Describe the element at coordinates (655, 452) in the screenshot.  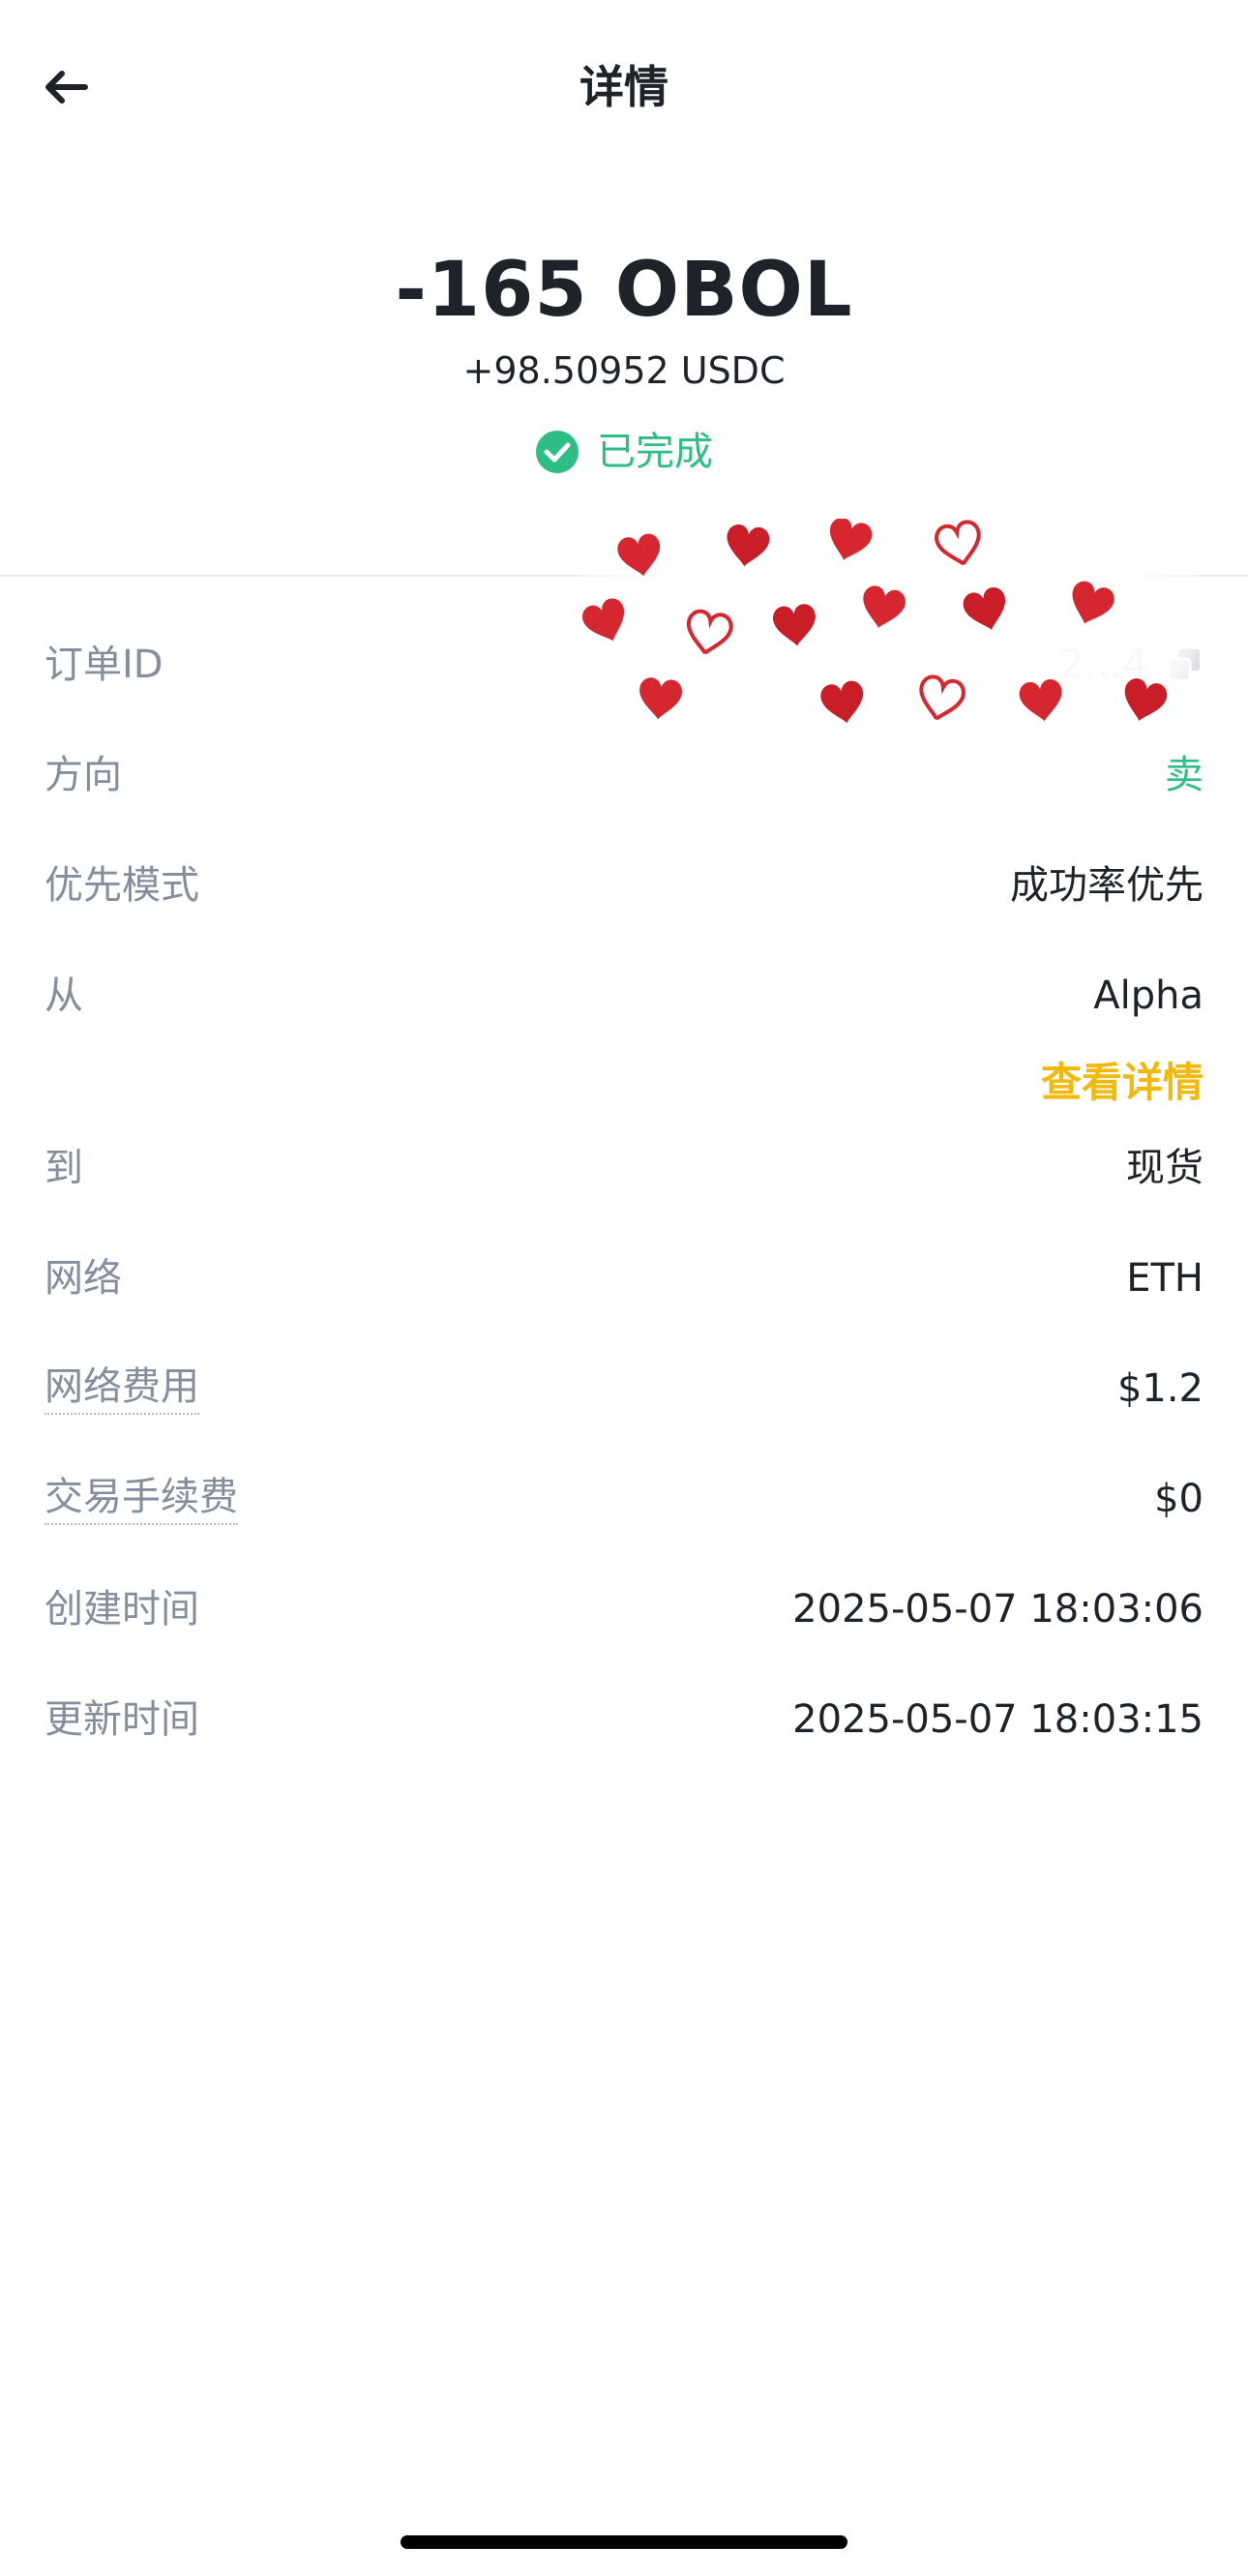
I see `status-text: 已完成` at that location.